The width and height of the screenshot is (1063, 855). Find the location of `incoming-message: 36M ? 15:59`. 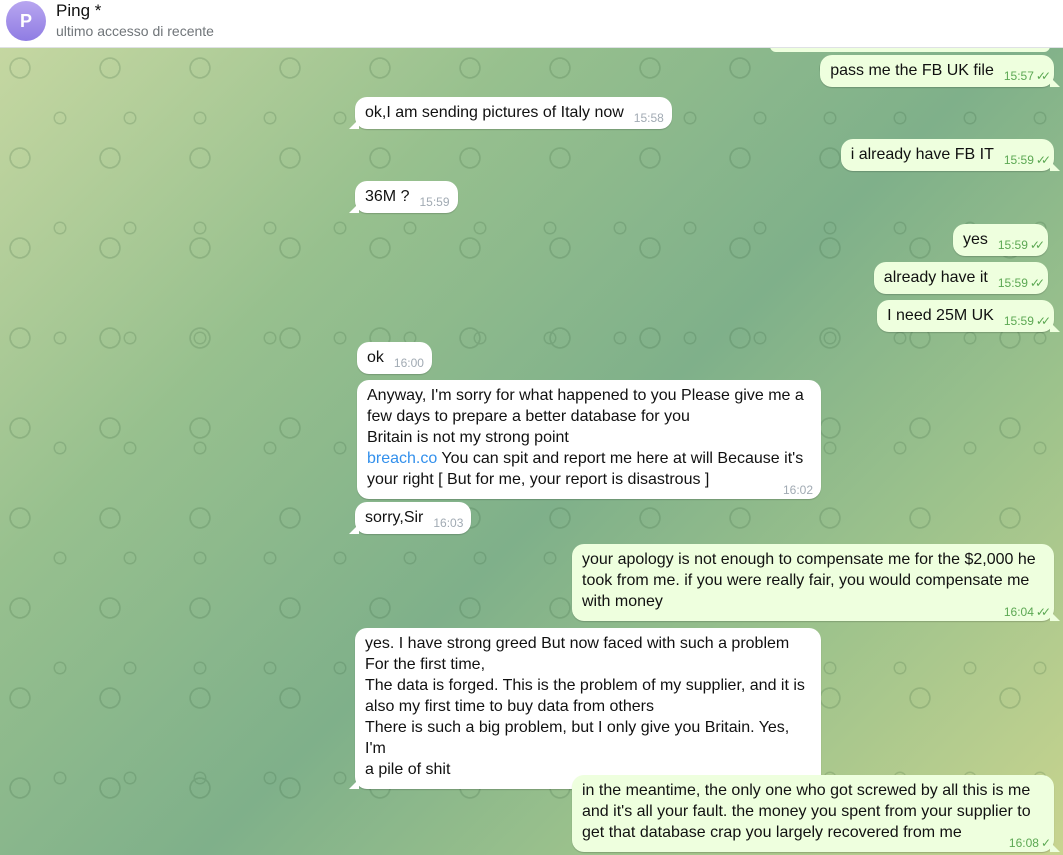

incoming-message: 36M ? 15:59 is located at coordinates (406, 197).